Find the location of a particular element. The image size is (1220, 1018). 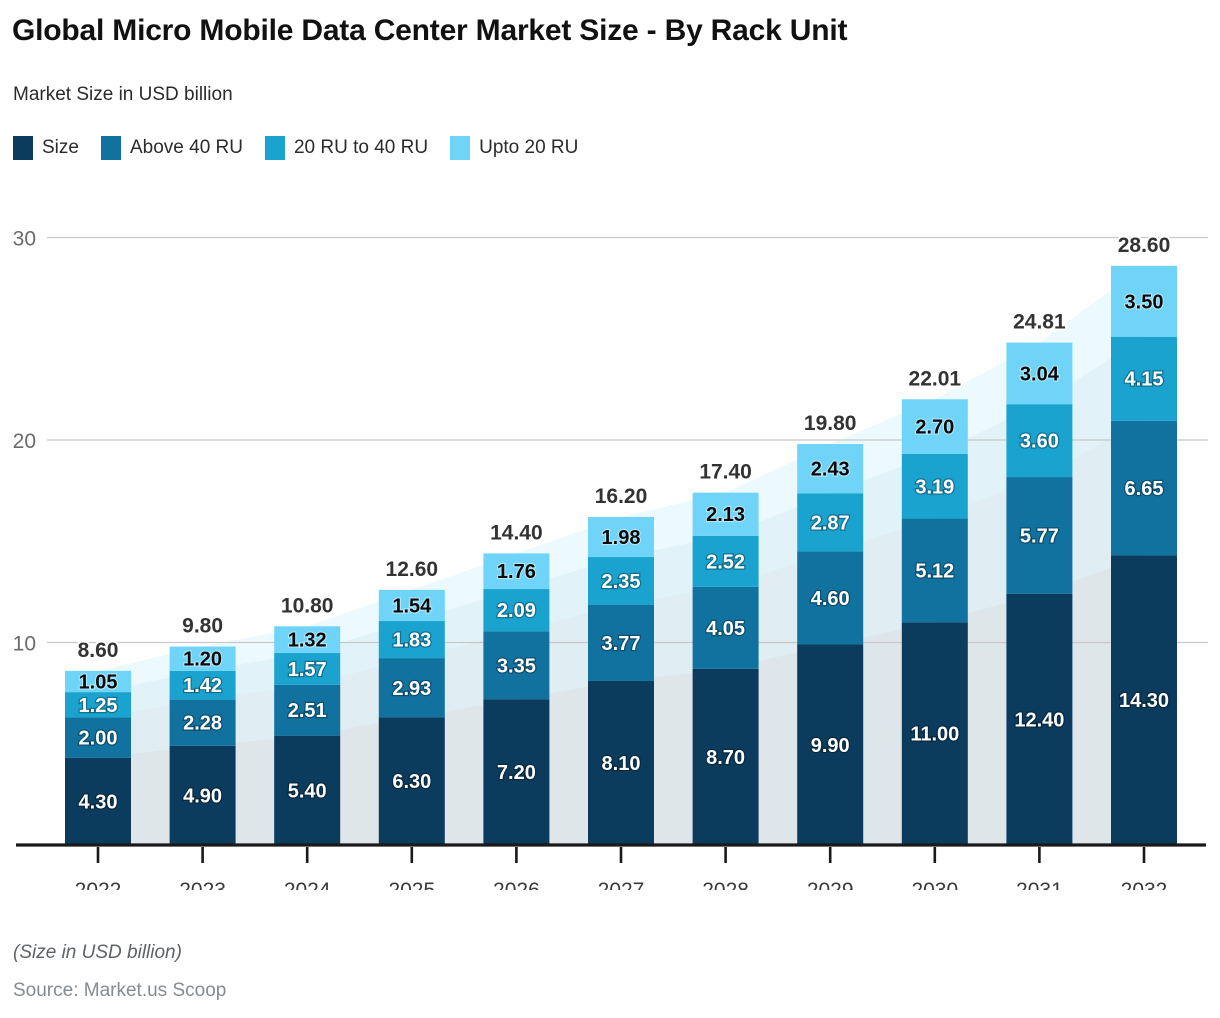

x-axis-tick-label: 2032 is located at coordinates (1144, 884).